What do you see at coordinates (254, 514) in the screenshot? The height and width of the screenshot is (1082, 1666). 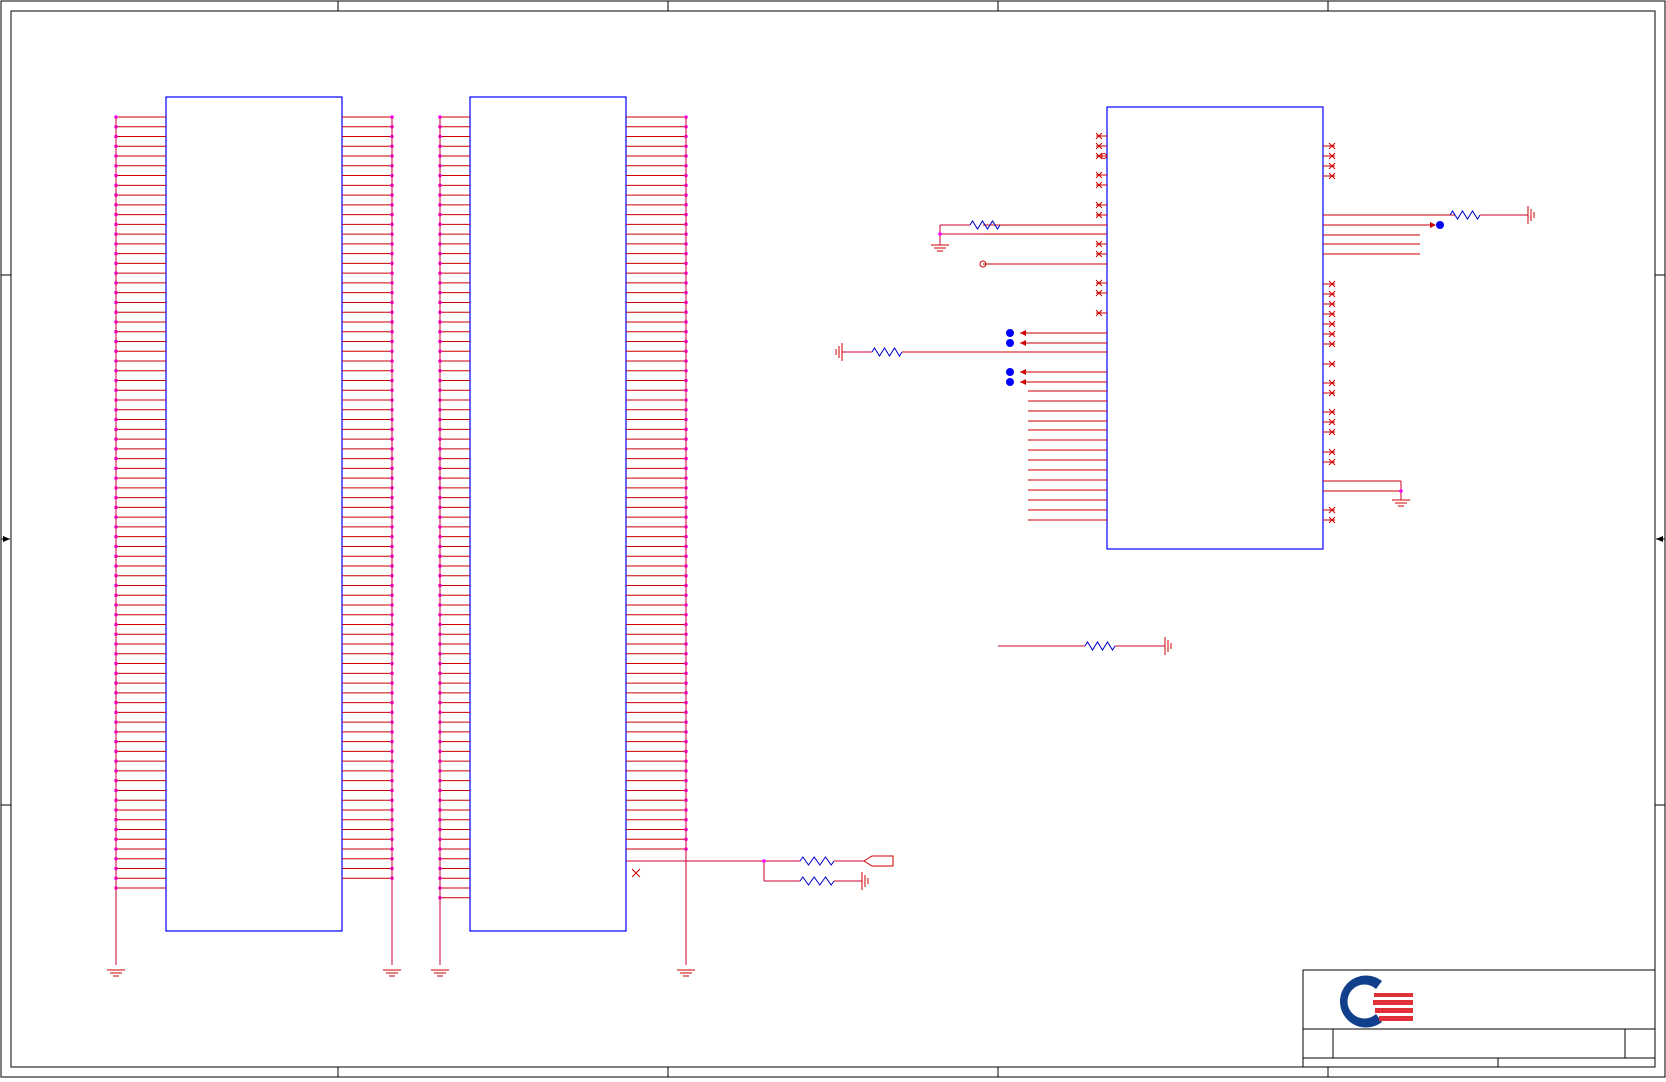 I see `connector-part-1-body` at bounding box center [254, 514].